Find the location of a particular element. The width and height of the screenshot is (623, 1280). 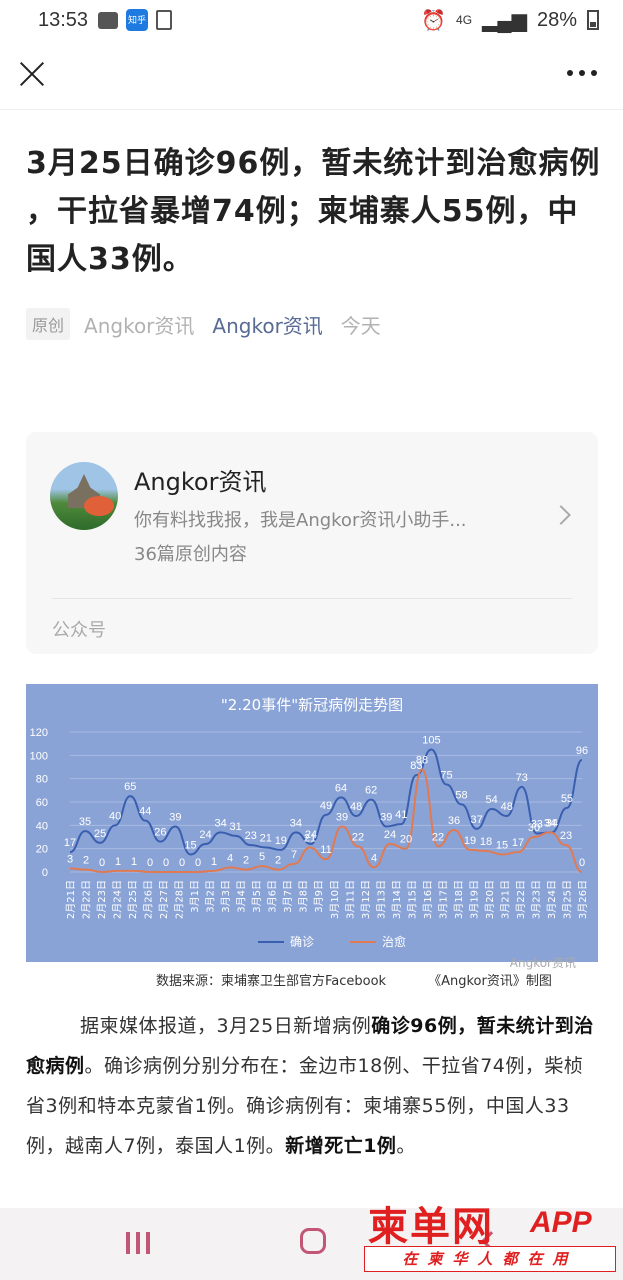

data-label: 30 is located at coordinates (534, 828).